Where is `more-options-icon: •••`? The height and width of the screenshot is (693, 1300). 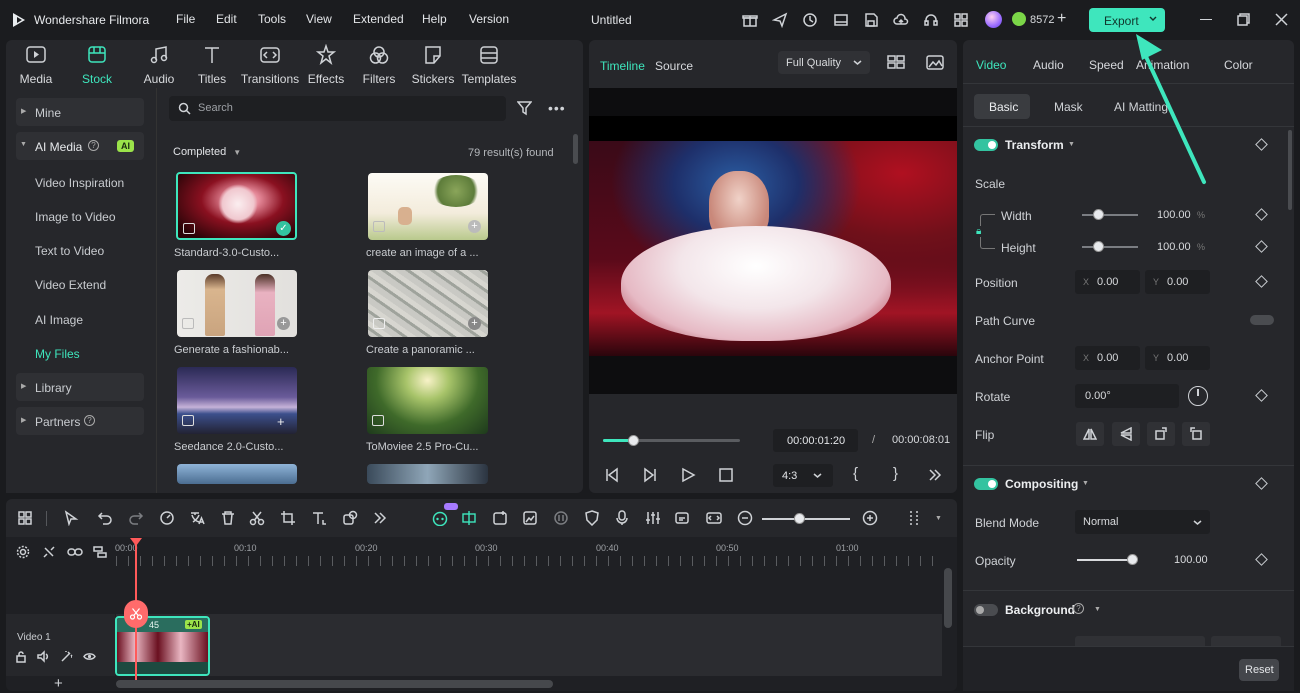 more-options-icon: ••• is located at coordinates (557, 108).